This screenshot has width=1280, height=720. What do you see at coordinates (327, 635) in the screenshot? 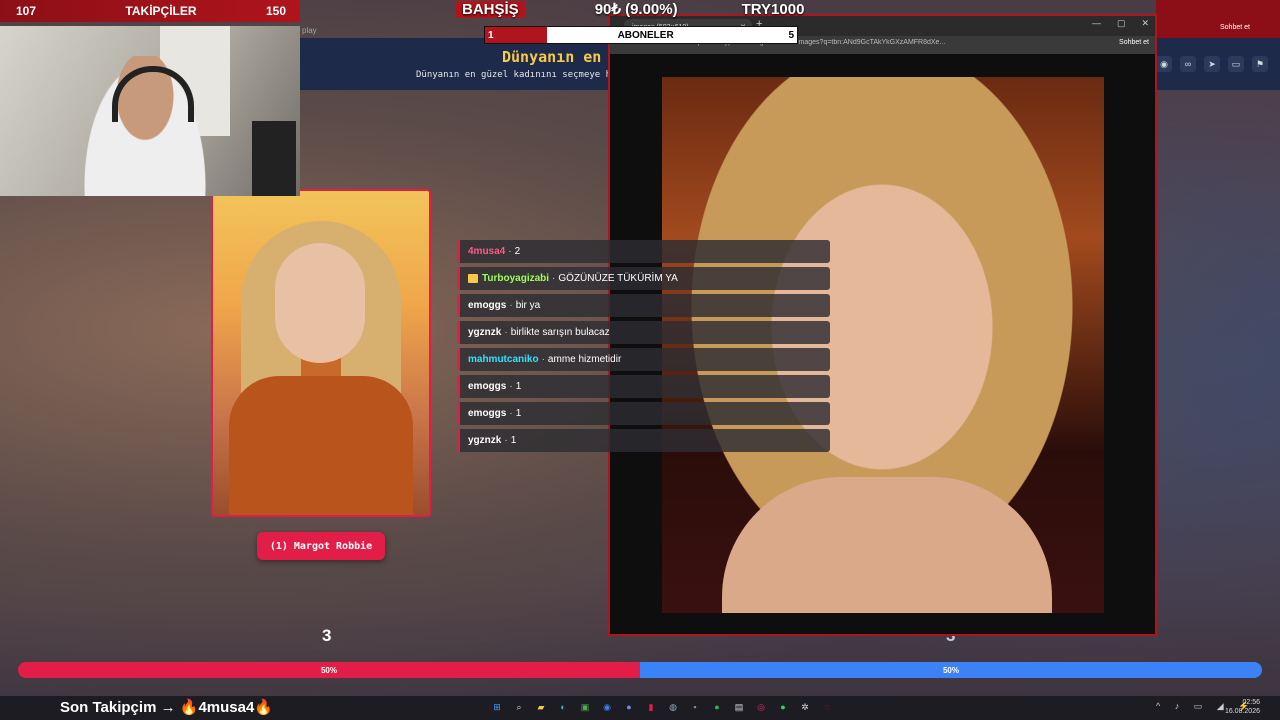
I see `left-vote-count: 3` at bounding box center [327, 635].